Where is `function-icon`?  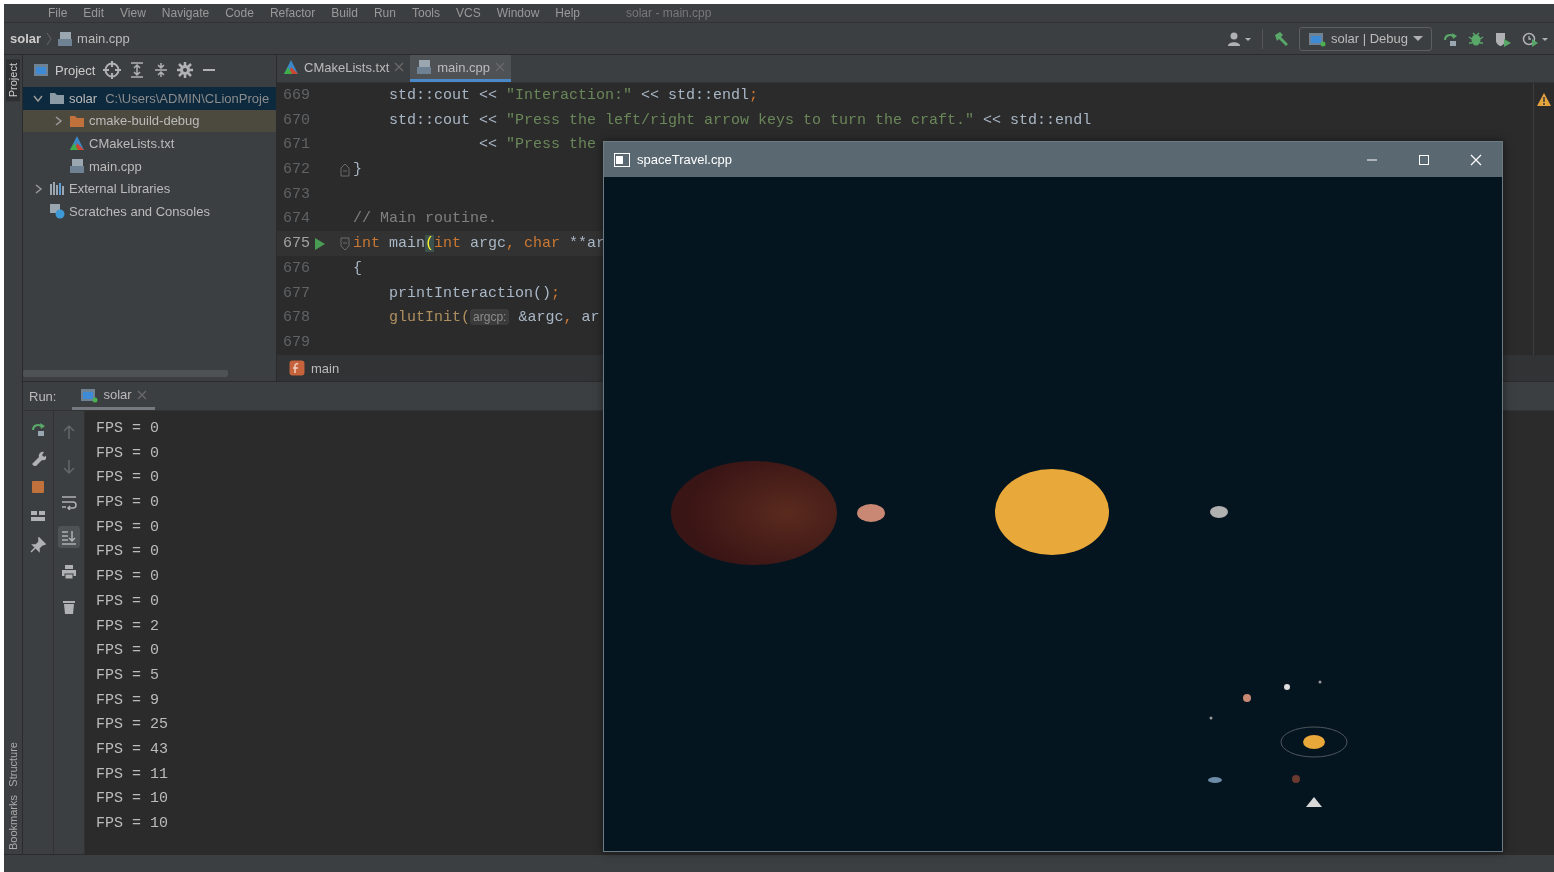
function-icon is located at coordinates (297, 368).